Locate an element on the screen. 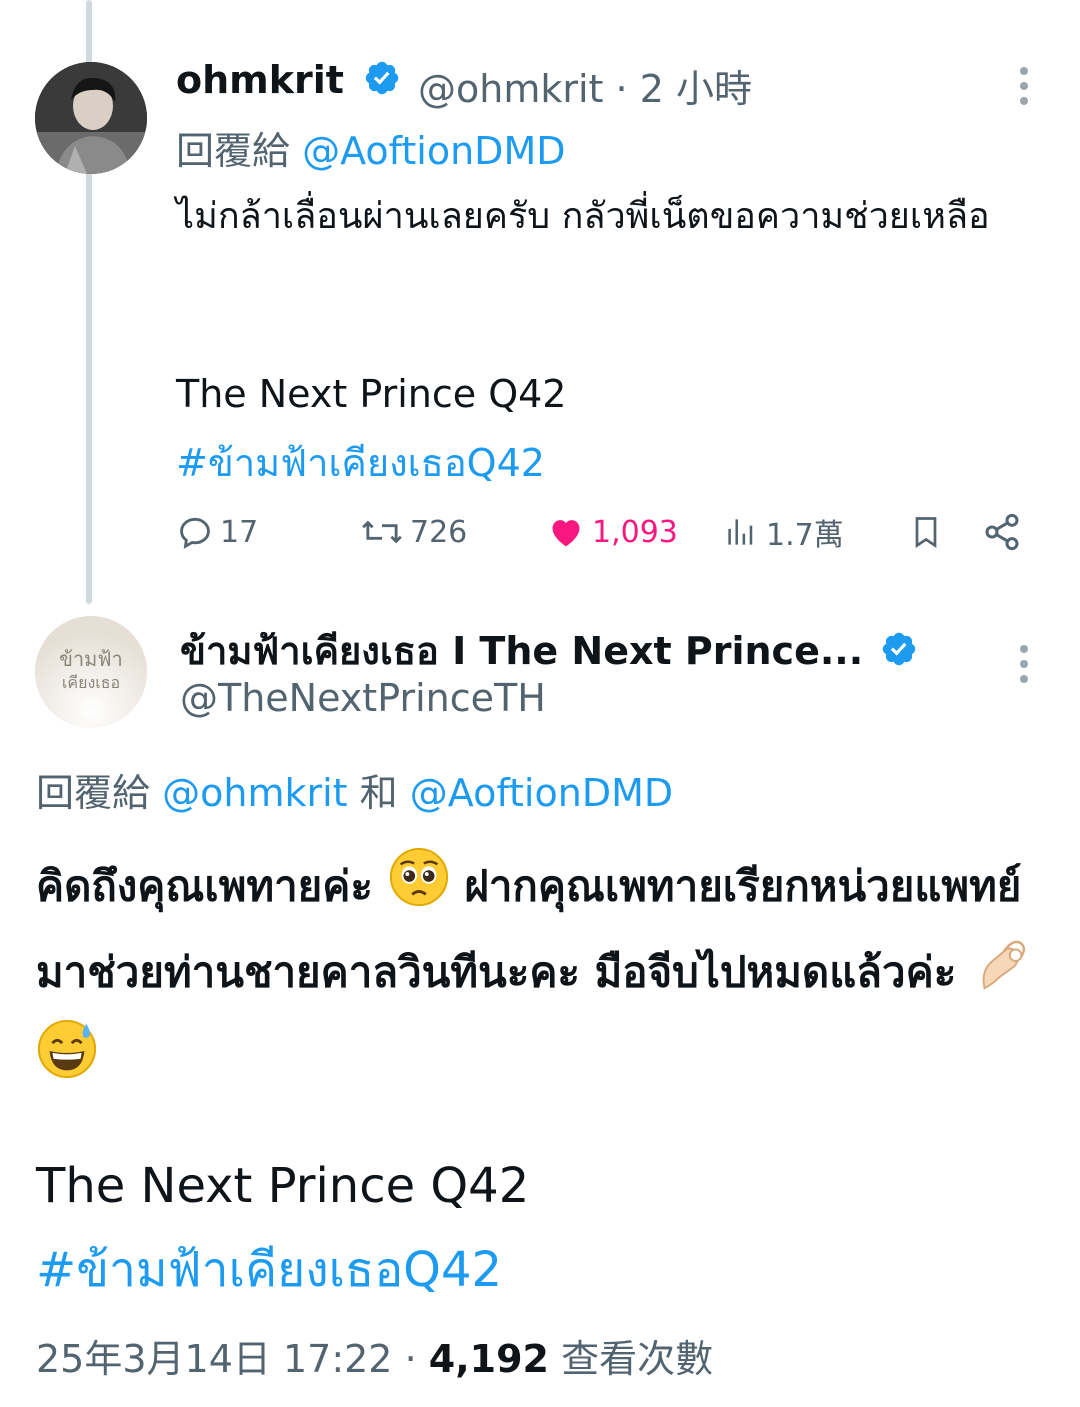 The height and width of the screenshot is (1407, 1080). like-count: 1,093 is located at coordinates (635, 532).